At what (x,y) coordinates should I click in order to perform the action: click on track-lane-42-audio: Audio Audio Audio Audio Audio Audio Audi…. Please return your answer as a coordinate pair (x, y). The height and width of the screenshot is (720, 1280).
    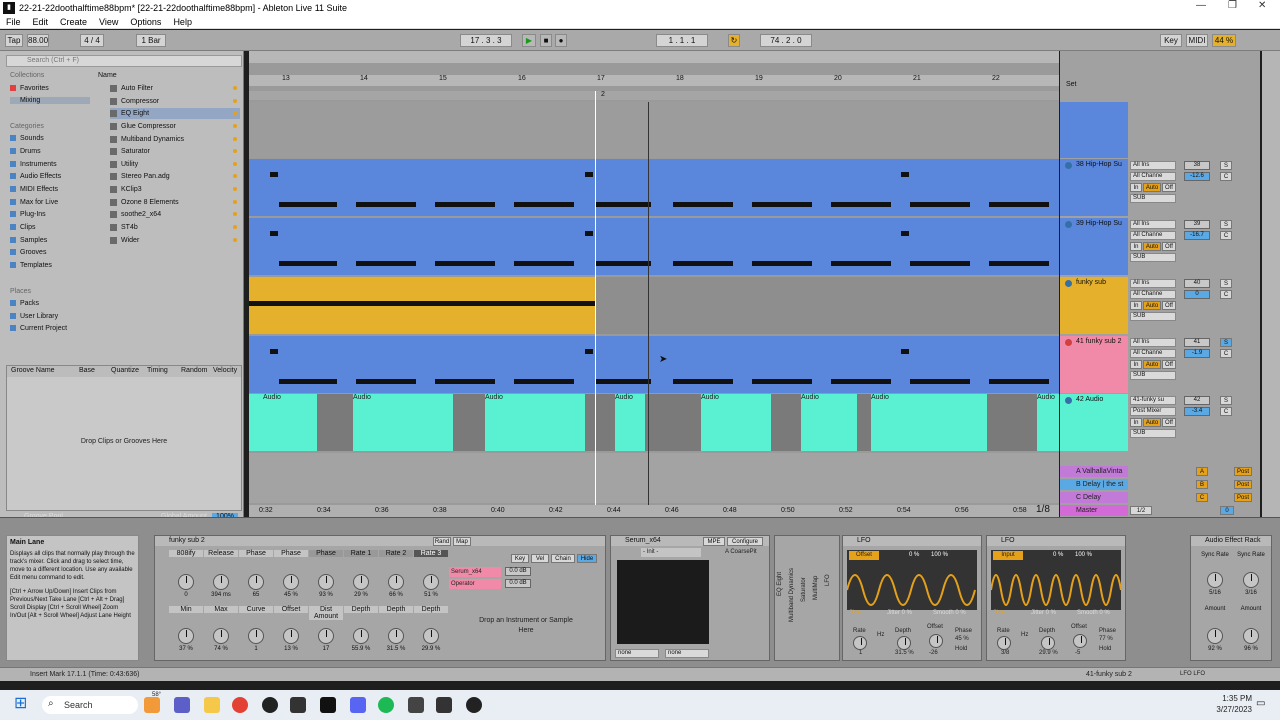
    Looking at the image, I should click on (654, 422).